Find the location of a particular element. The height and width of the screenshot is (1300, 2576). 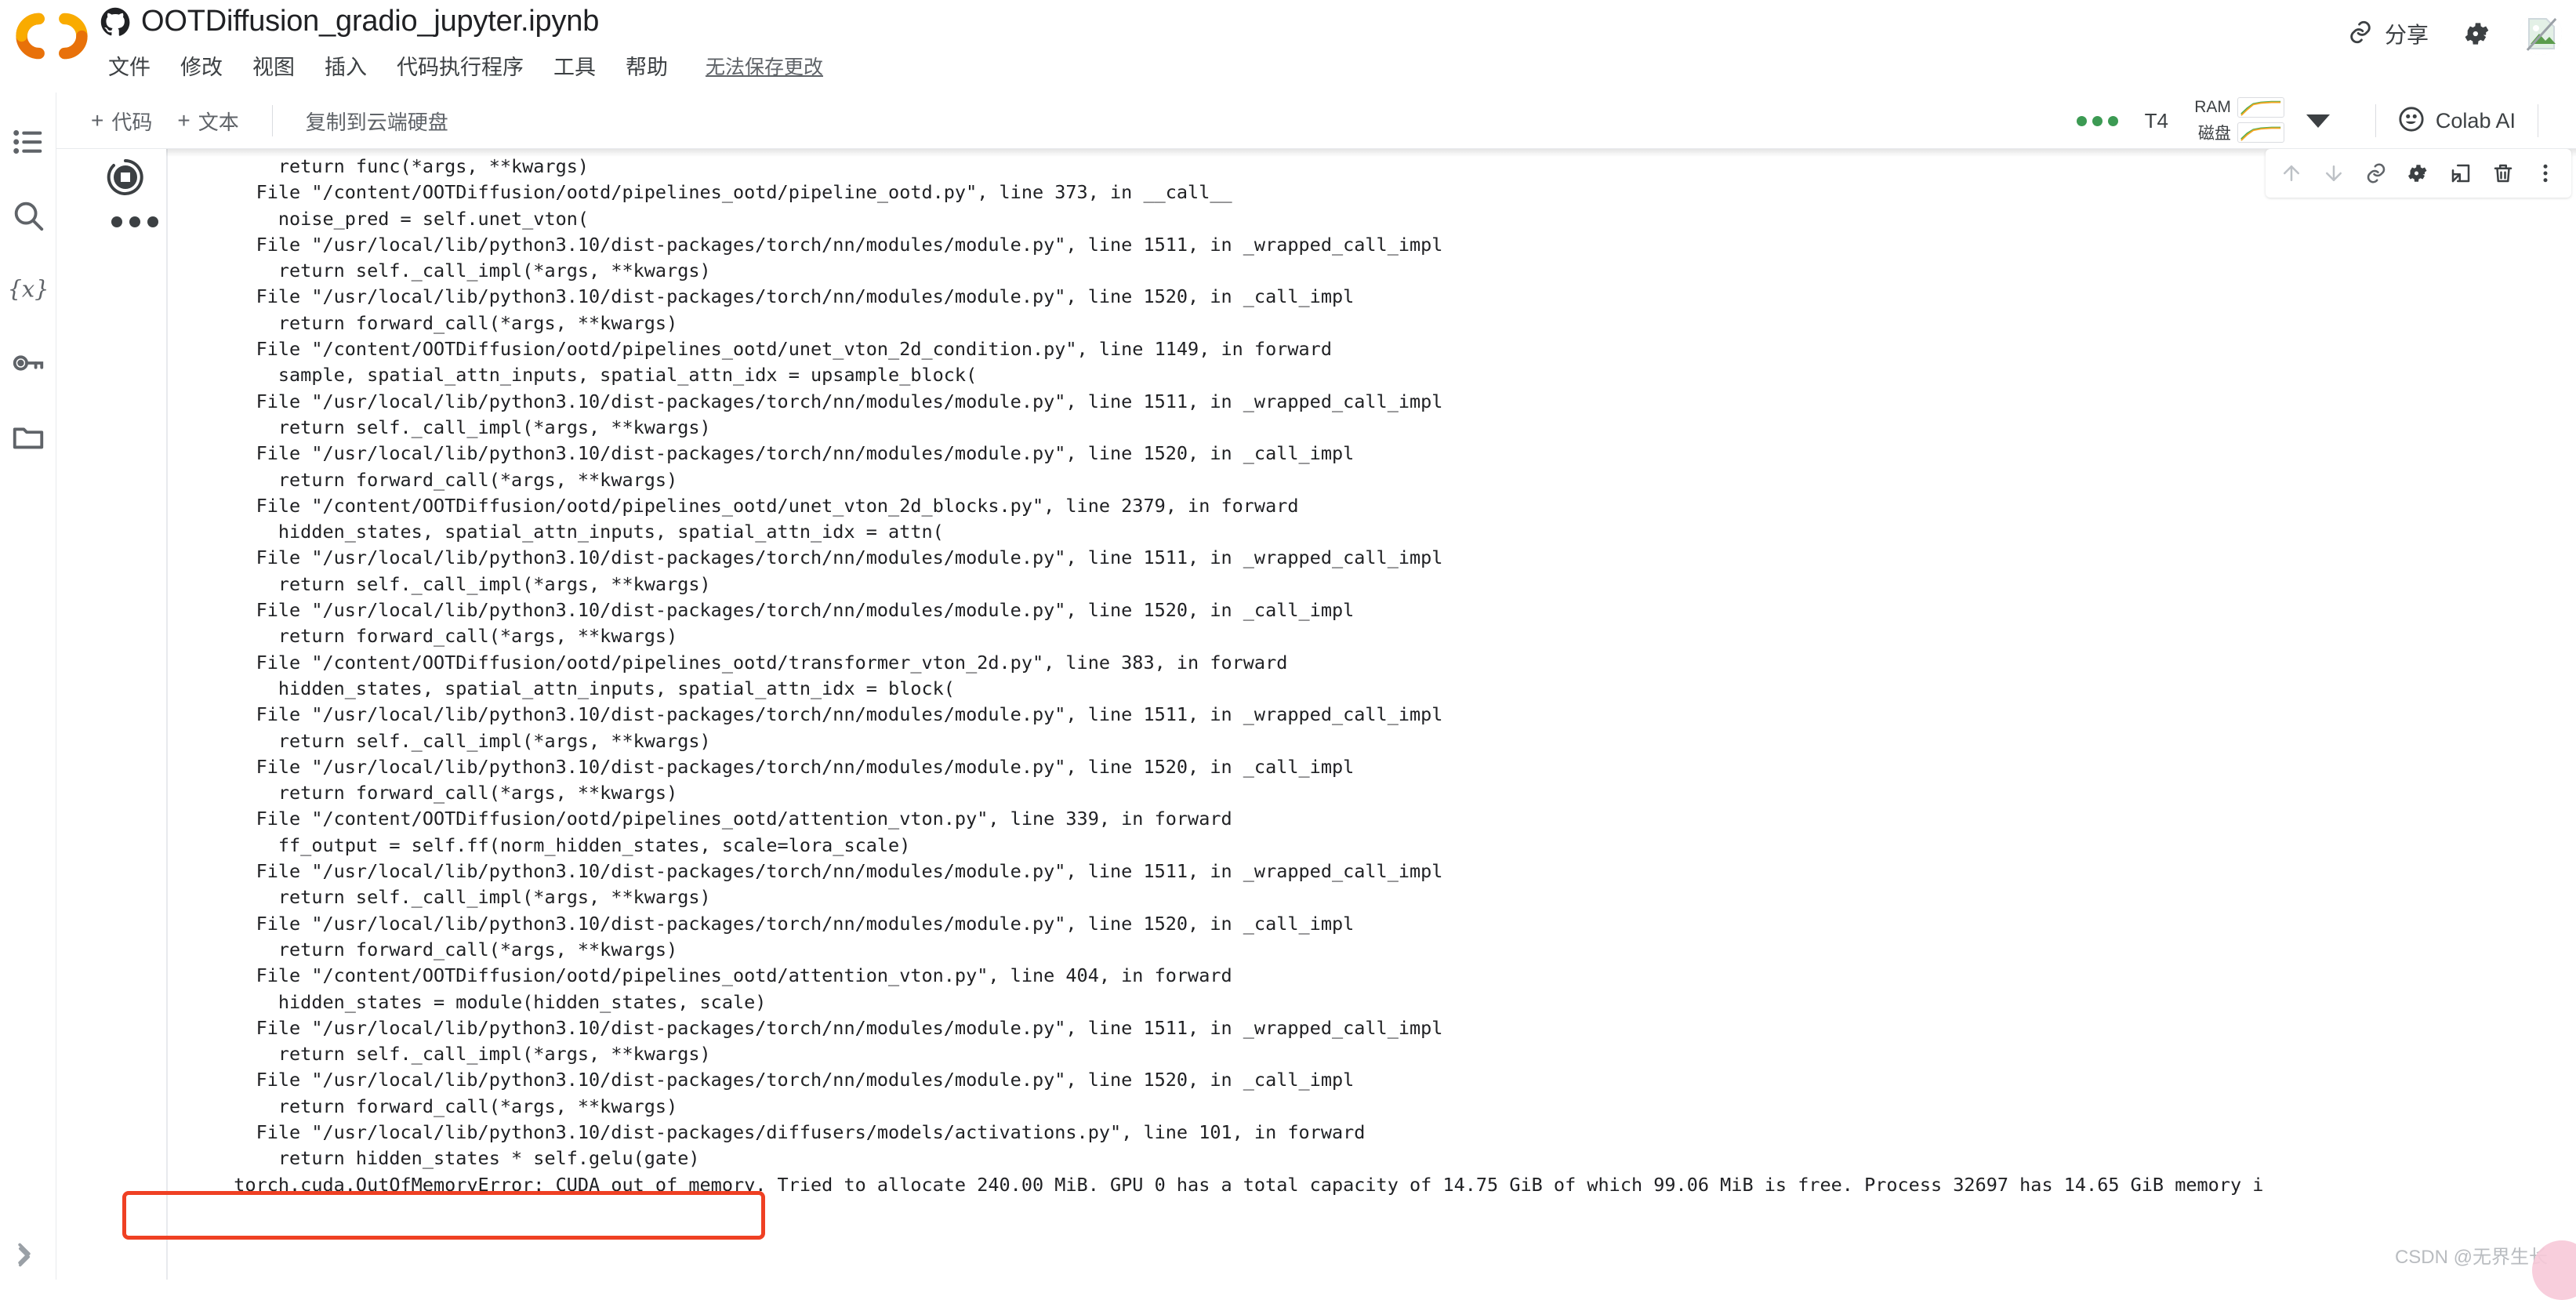

avatar is located at coordinates (2541, 34).